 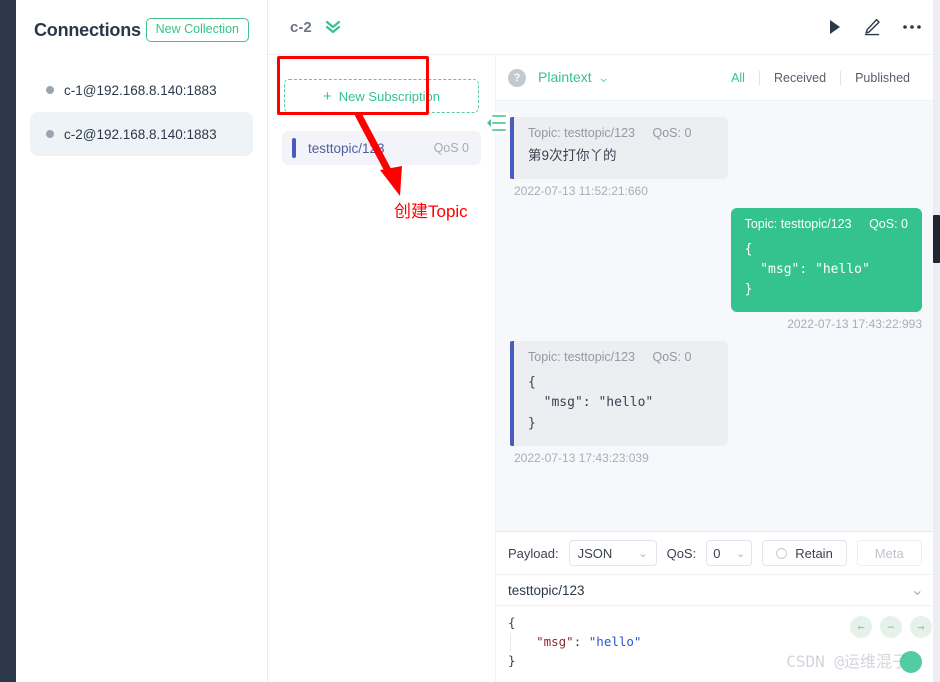 I want to click on minus-icon: −, so click(x=891, y=627).